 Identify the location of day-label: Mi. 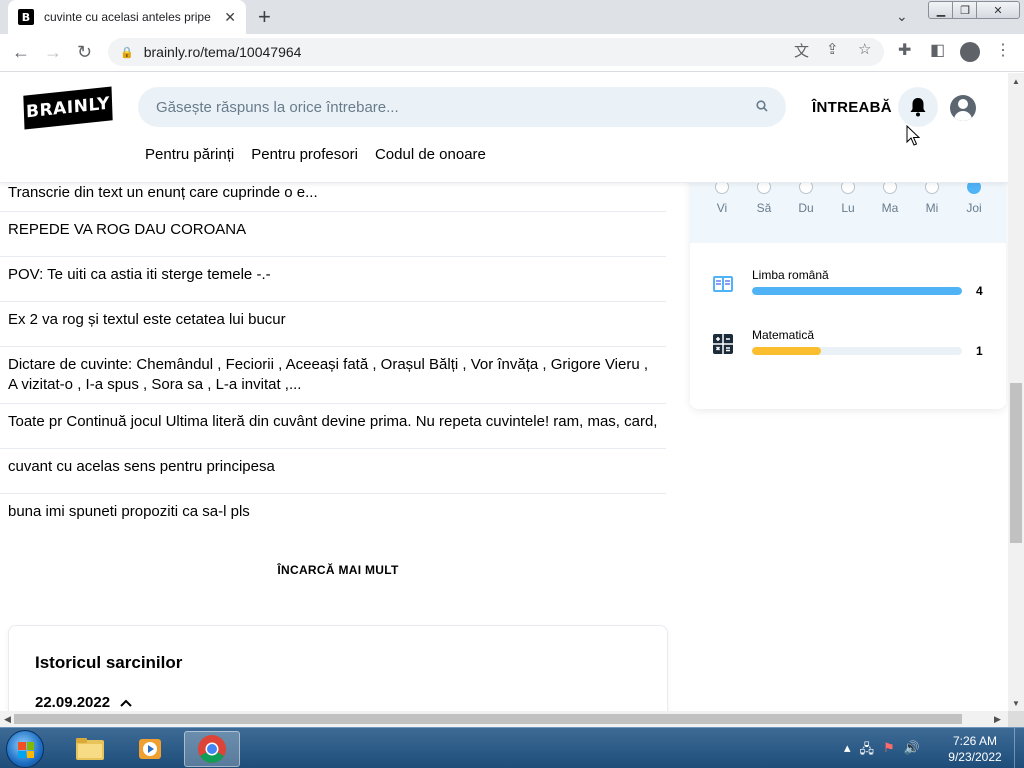
(932, 208).